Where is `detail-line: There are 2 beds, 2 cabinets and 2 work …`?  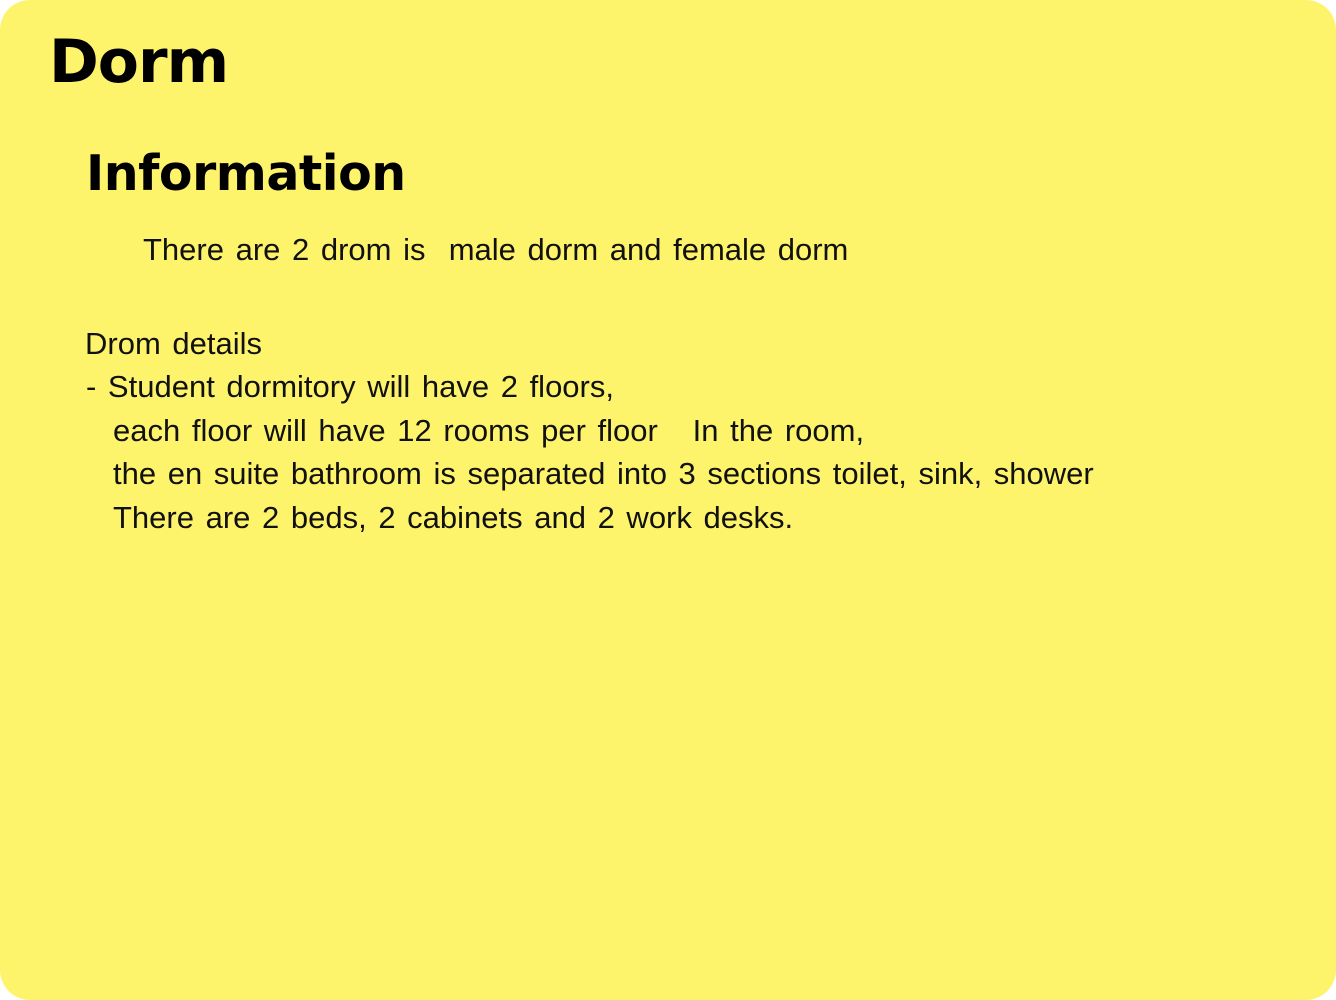 detail-line: There are 2 beds, 2 cabinets and 2 work … is located at coordinates (453, 517).